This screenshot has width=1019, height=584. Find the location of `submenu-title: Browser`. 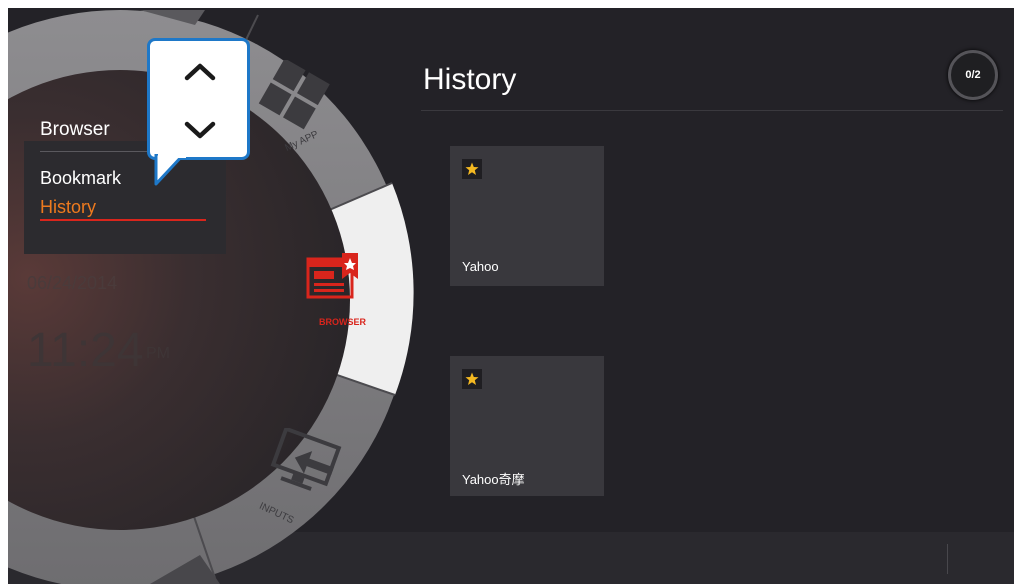

submenu-title: Browser is located at coordinates (75, 129).